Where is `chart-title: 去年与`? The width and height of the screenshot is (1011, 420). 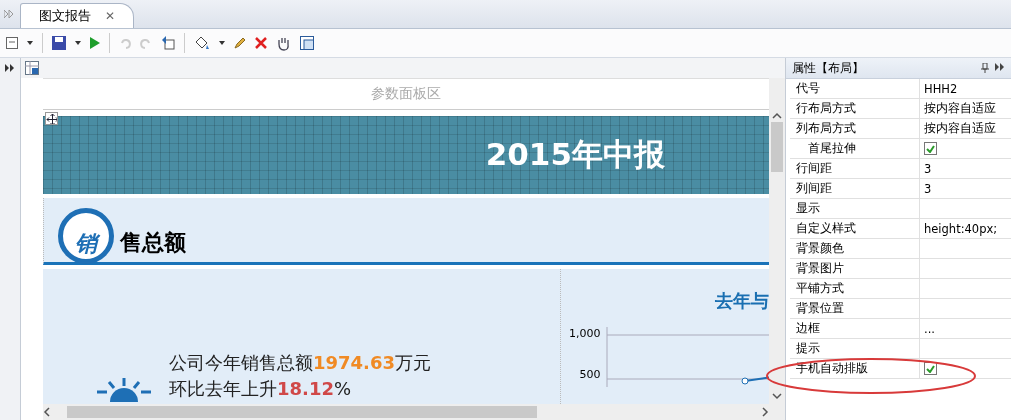
chart-title: 去年与 is located at coordinates (742, 301).